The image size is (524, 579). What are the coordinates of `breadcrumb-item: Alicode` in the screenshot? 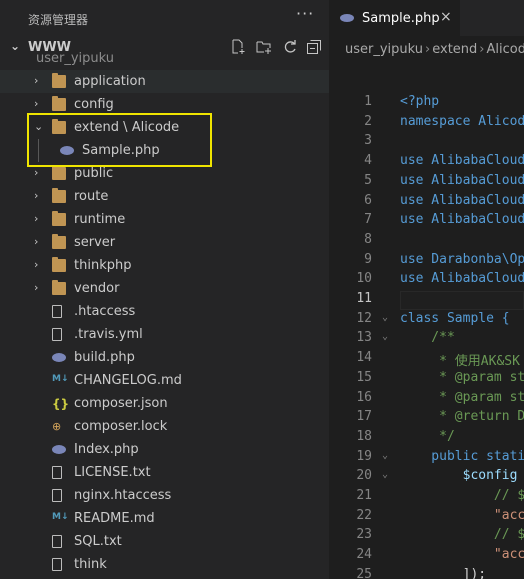 It's located at (505, 49).